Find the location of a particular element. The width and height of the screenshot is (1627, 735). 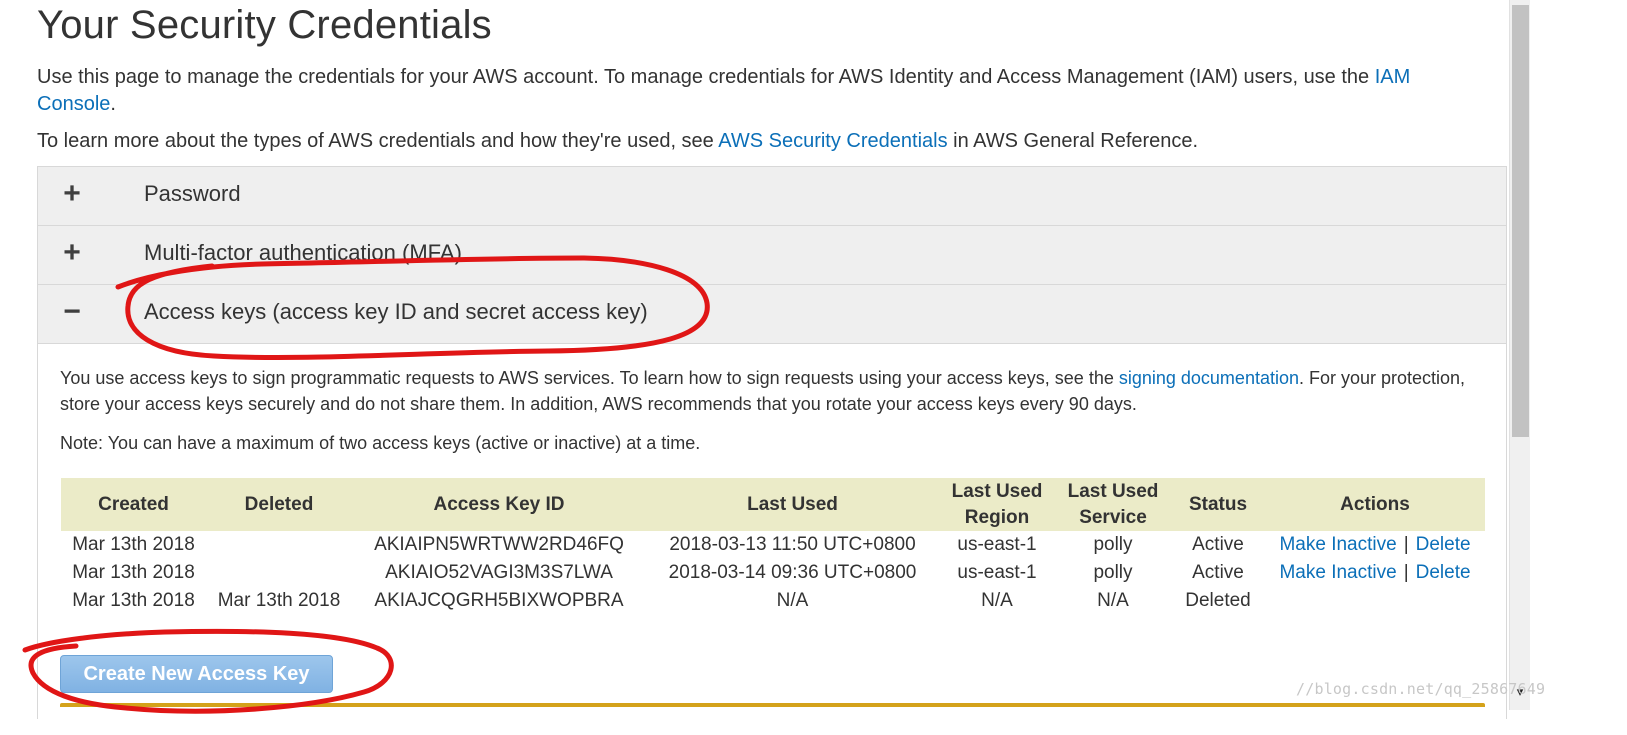

password-section-title: Password is located at coordinates (192, 193).